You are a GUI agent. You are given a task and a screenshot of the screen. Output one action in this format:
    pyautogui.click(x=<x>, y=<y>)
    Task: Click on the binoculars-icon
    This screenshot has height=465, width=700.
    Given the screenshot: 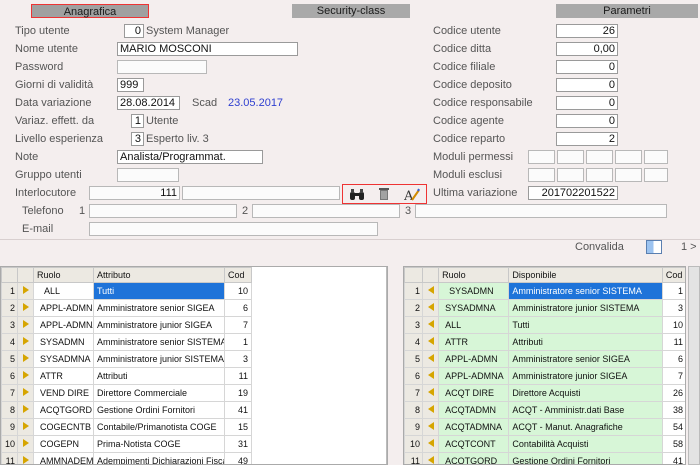 What is the action you would take?
    pyautogui.click(x=357, y=194)
    